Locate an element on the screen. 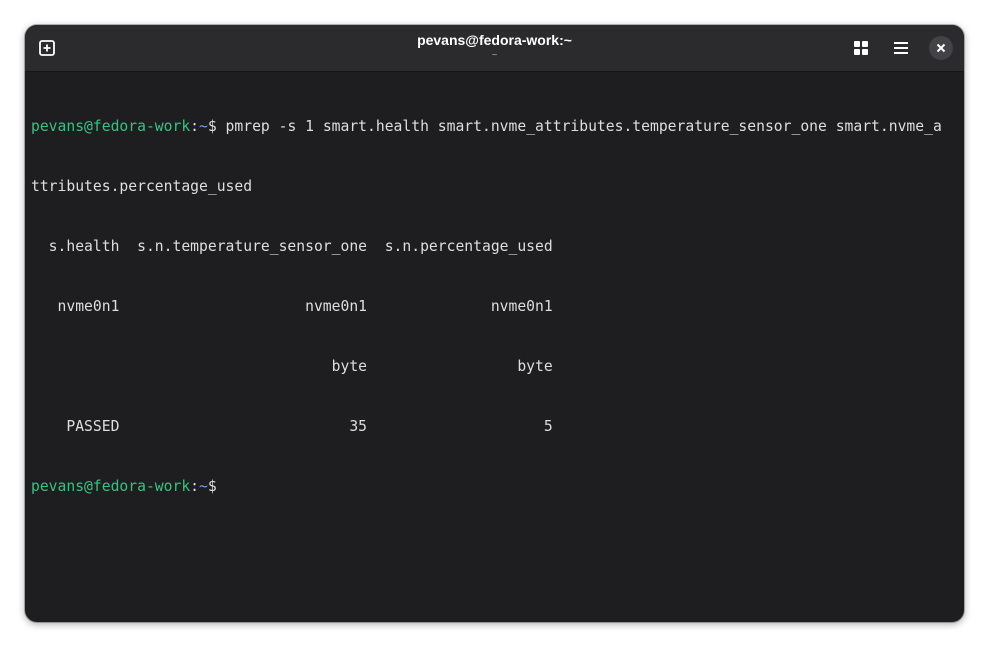 The image size is (989, 647). window-subtitle: ~ is located at coordinates (494, 55).